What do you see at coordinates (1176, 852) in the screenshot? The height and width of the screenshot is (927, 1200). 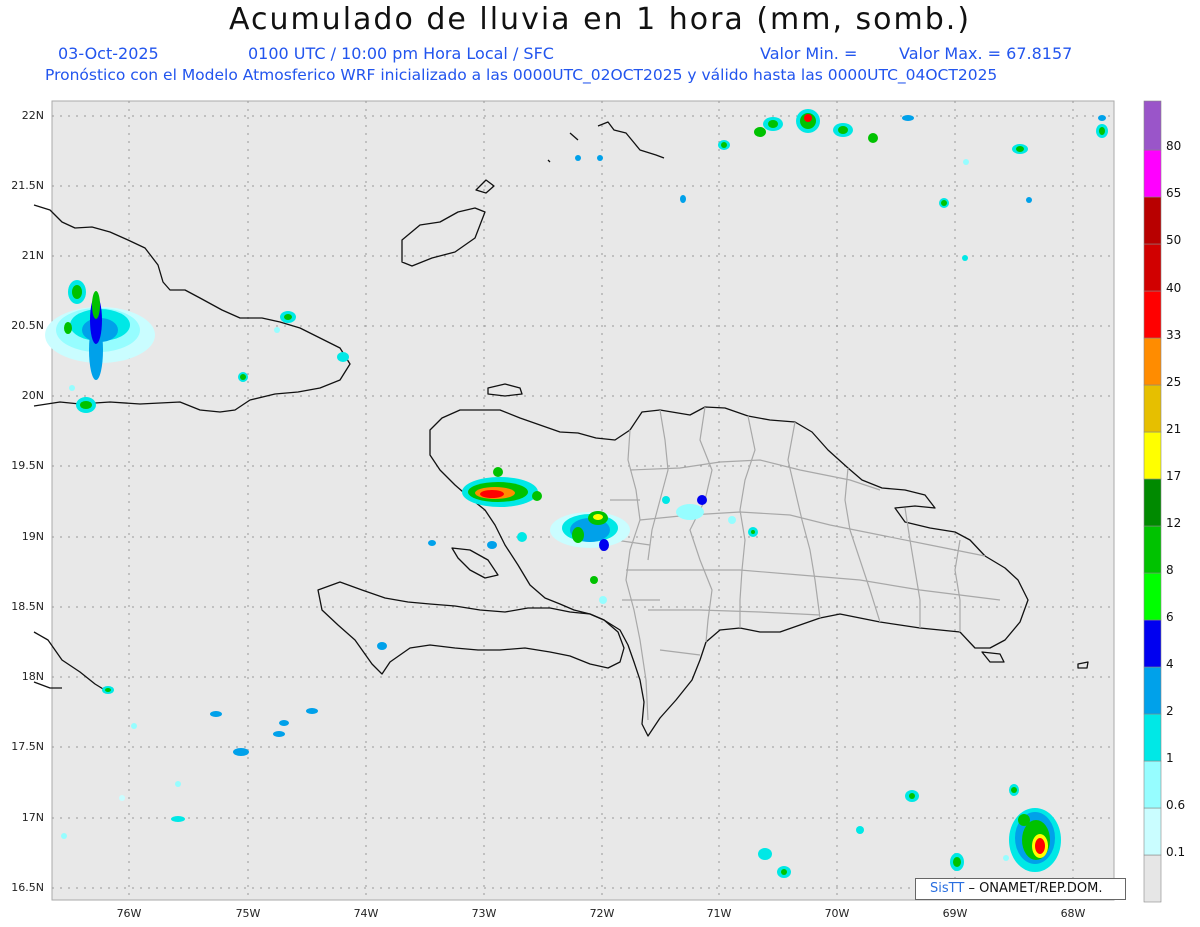 I see `colorbar-label: 0.1` at bounding box center [1176, 852].